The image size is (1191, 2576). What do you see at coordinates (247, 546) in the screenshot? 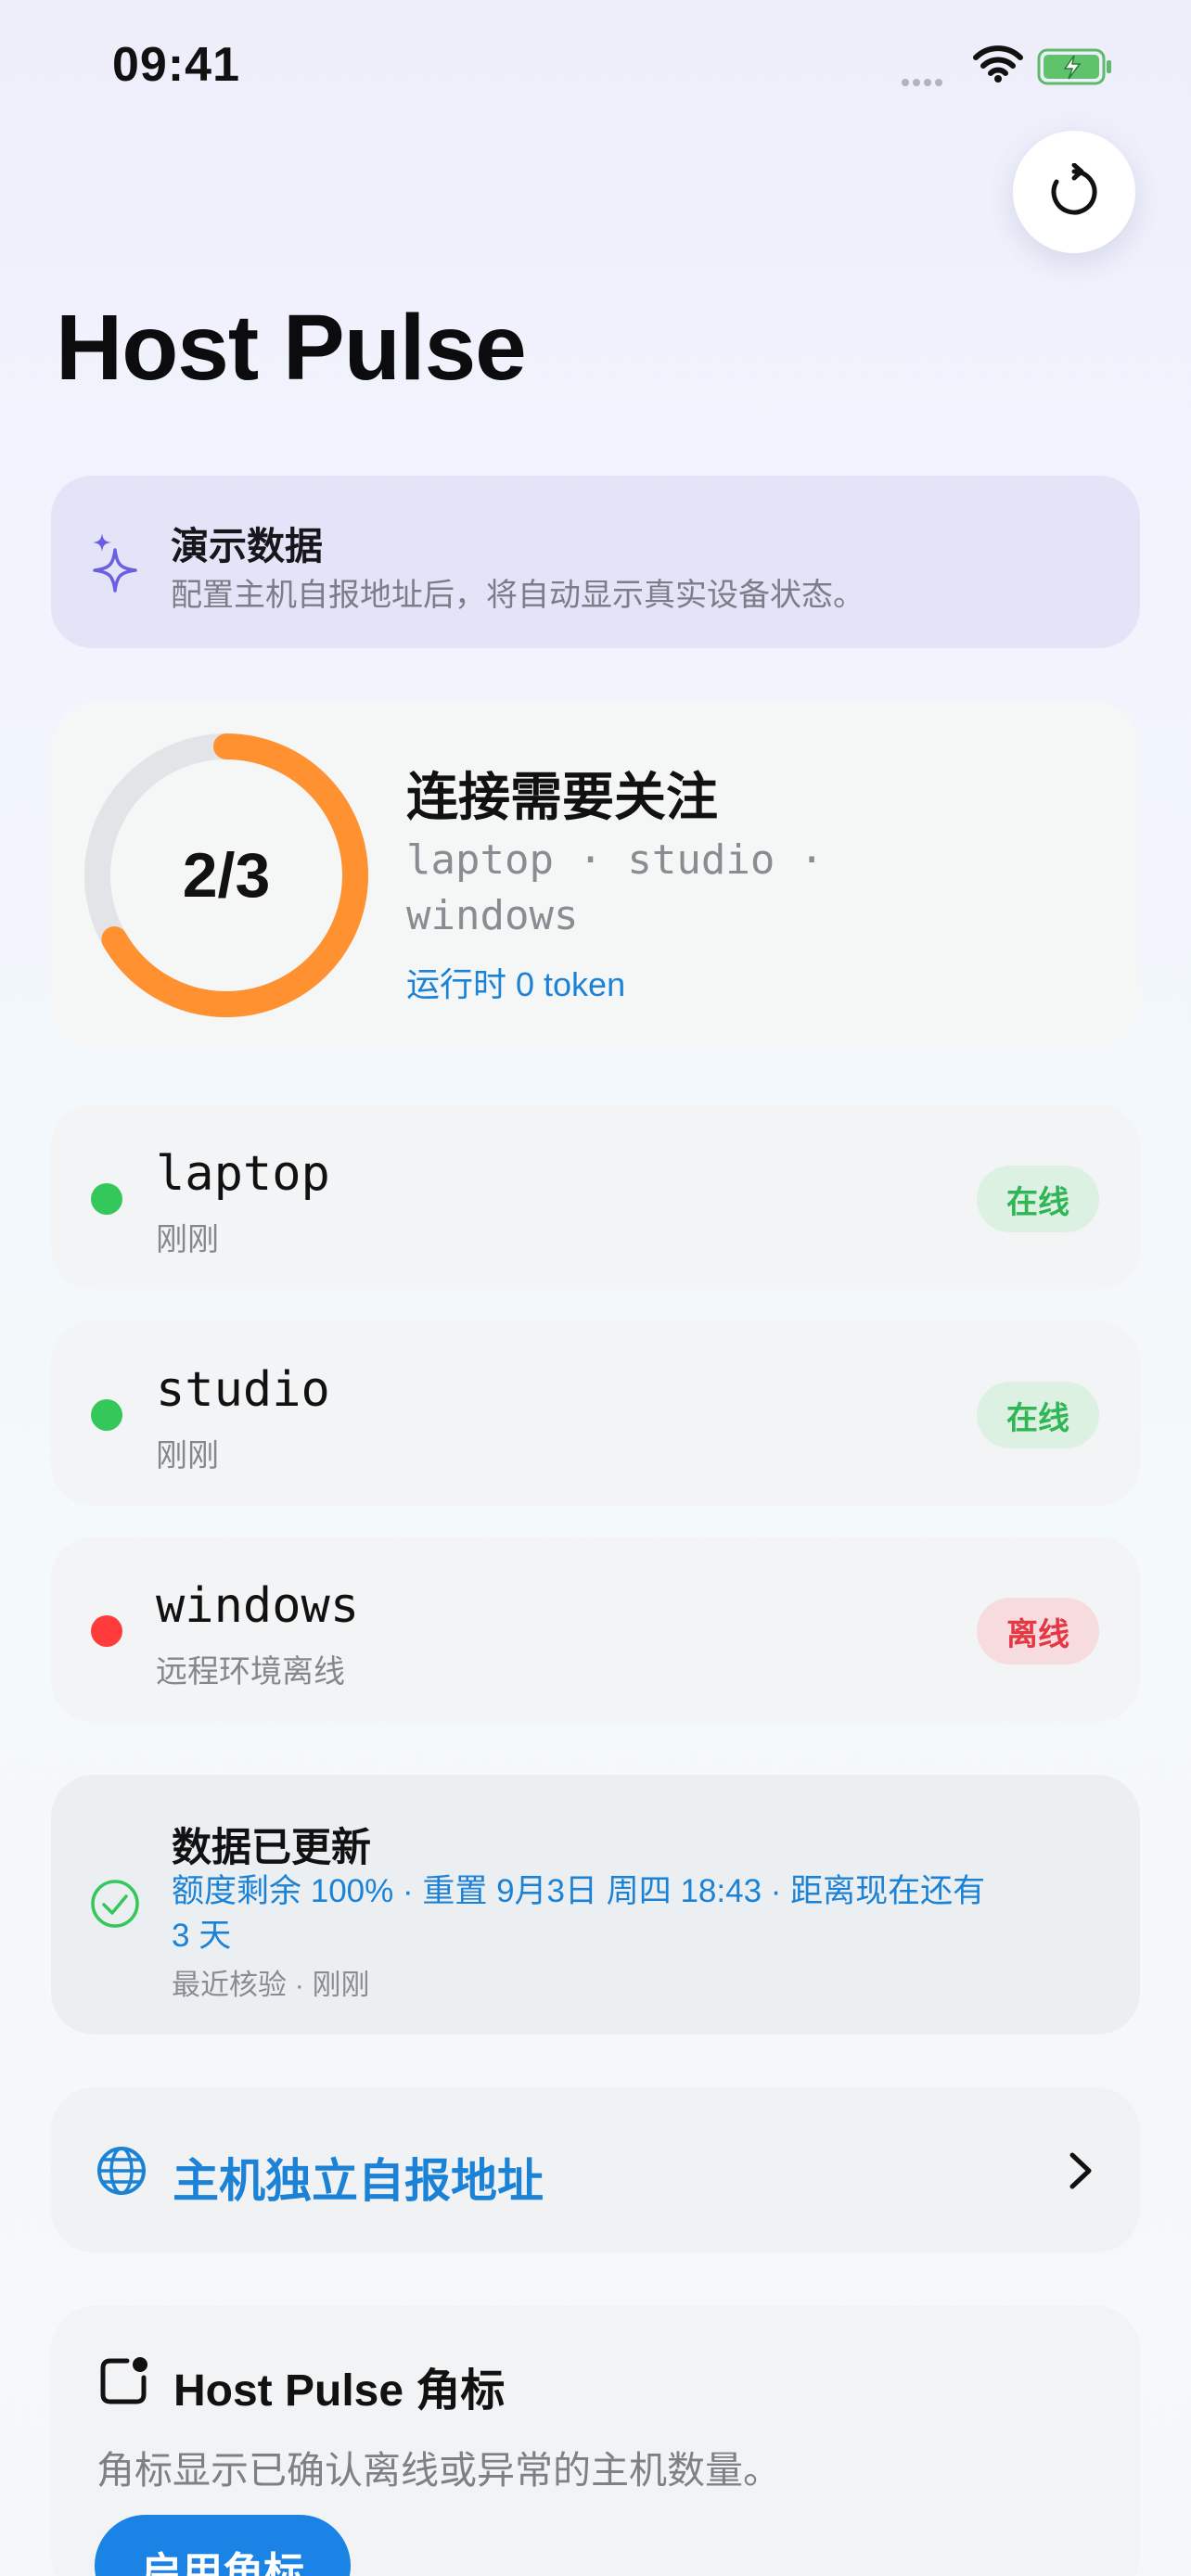
I see `demo-title: 演示数据` at bounding box center [247, 546].